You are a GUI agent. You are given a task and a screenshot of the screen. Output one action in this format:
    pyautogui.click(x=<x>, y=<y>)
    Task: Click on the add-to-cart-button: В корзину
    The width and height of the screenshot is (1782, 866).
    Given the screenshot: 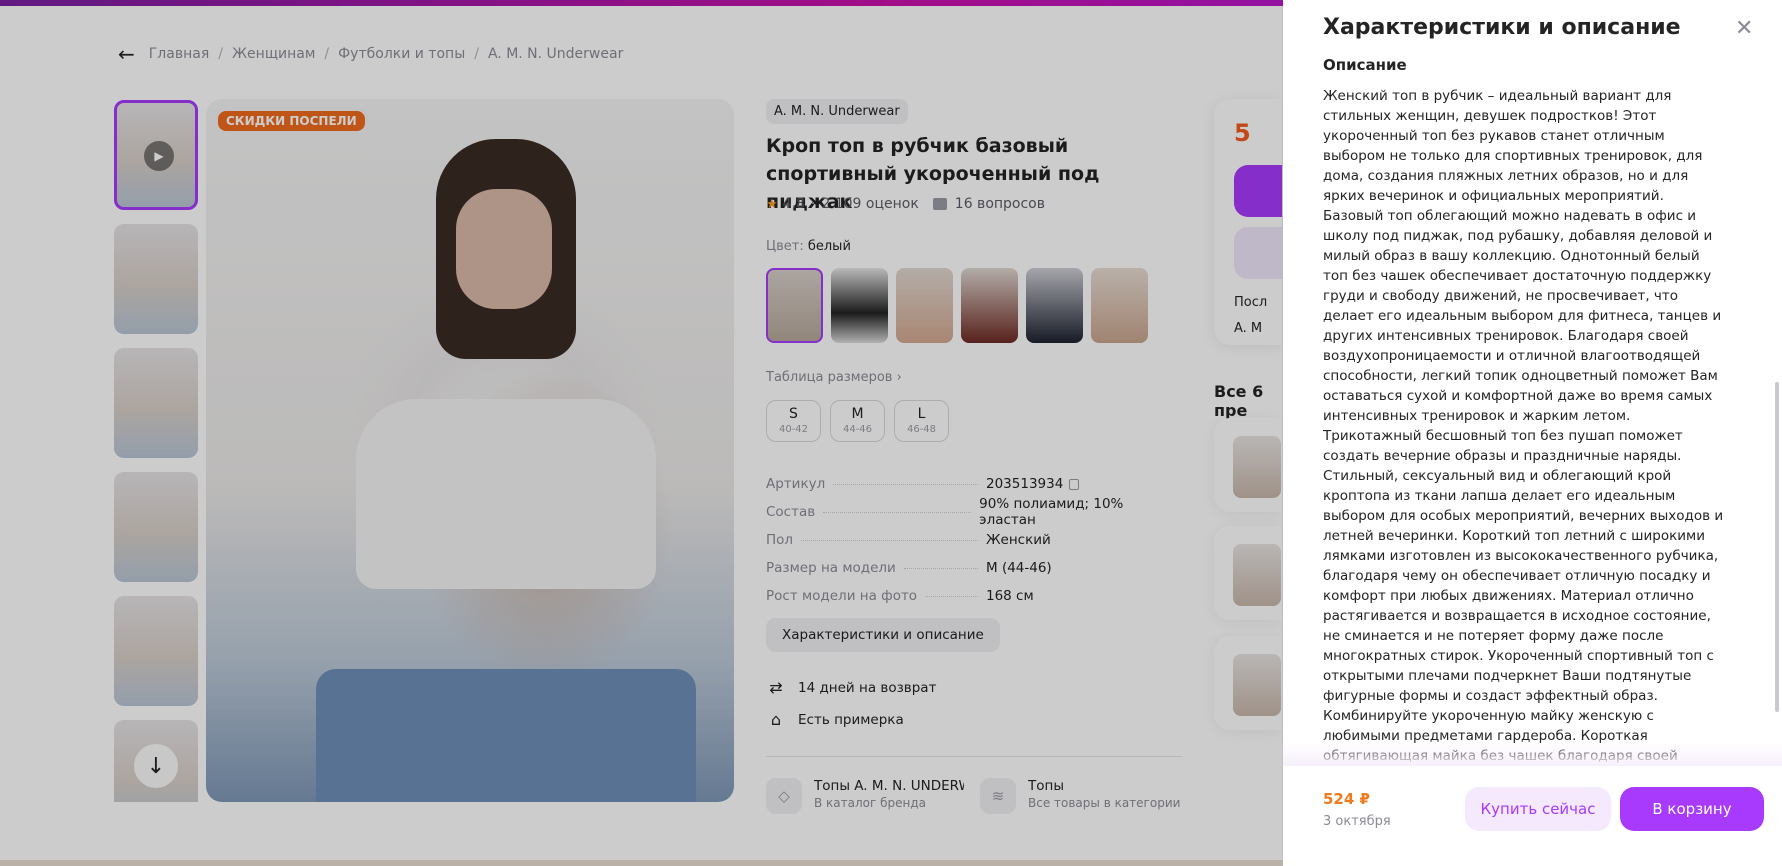 What is the action you would take?
    pyautogui.click(x=1692, y=809)
    